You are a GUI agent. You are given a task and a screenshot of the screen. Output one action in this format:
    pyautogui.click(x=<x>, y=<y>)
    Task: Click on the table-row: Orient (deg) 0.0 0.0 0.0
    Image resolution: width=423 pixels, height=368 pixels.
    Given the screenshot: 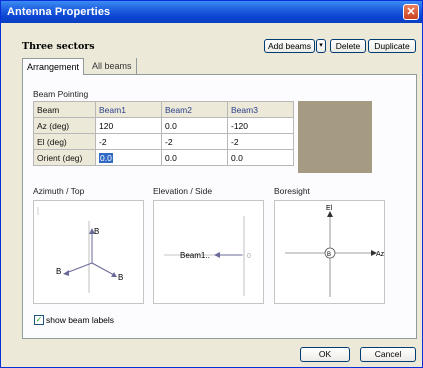 What is the action you would take?
    pyautogui.click(x=163, y=157)
    